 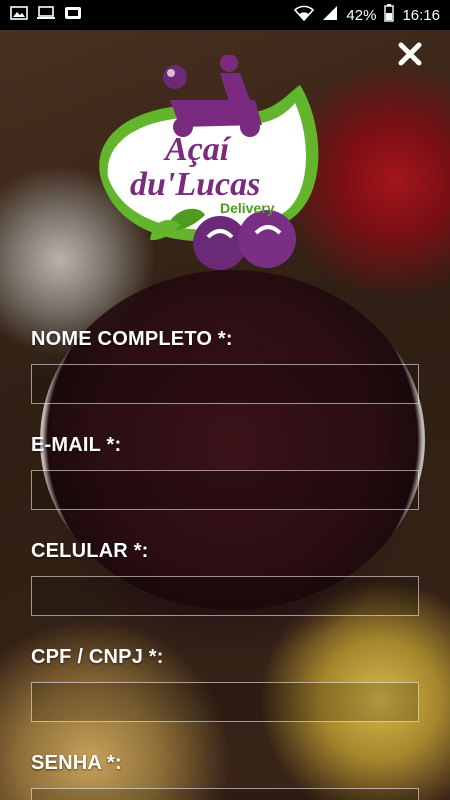 What do you see at coordinates (225, 776) in the screenshot?
I see `field-senha: SENHA *:` at bounding box center [225, 776].